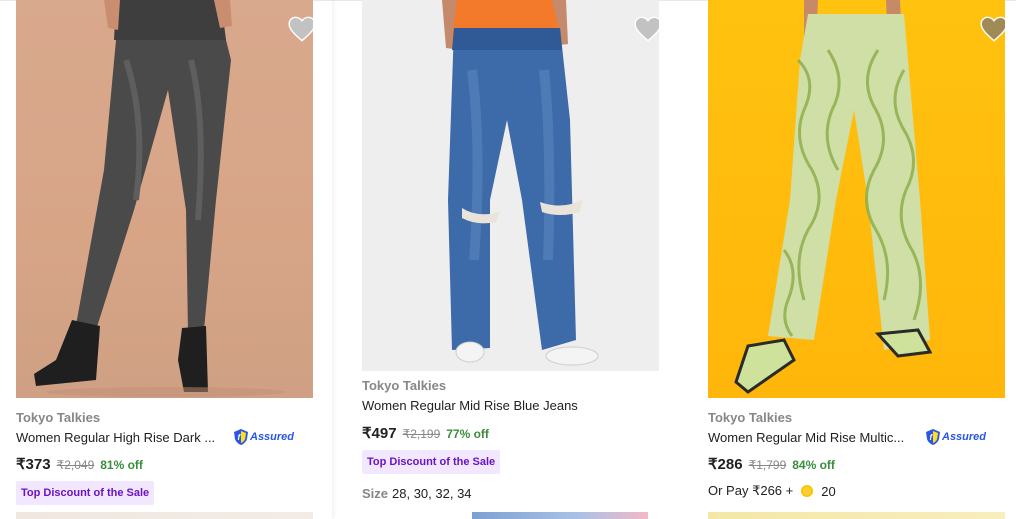 The image size is (1016, 519). Describe the element at coordinates (807, 491) in the screenshot. I see `supercoin-icon` at that location.